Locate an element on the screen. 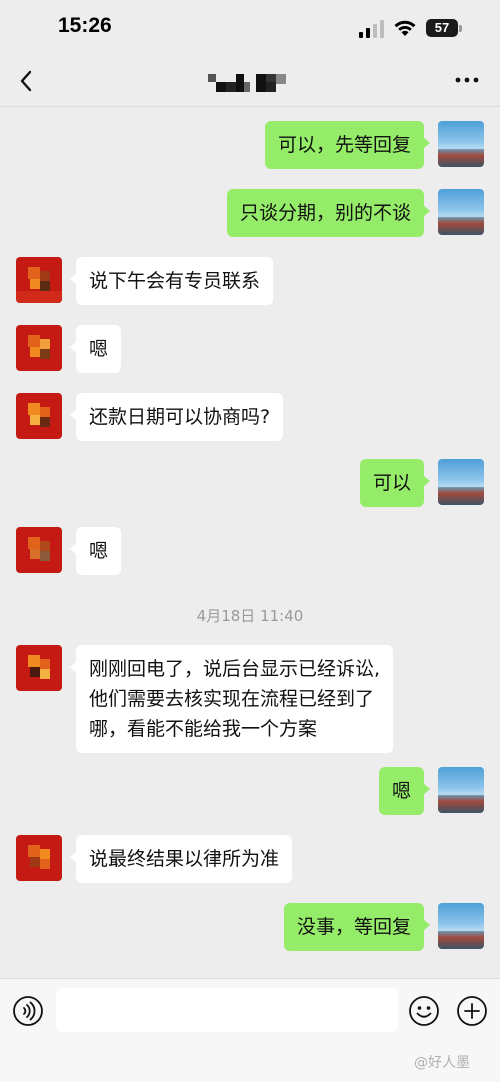 Image resolution: width=500 pixels, height=1082 pixels. plus-icon is located at coordinates (472, 1011).